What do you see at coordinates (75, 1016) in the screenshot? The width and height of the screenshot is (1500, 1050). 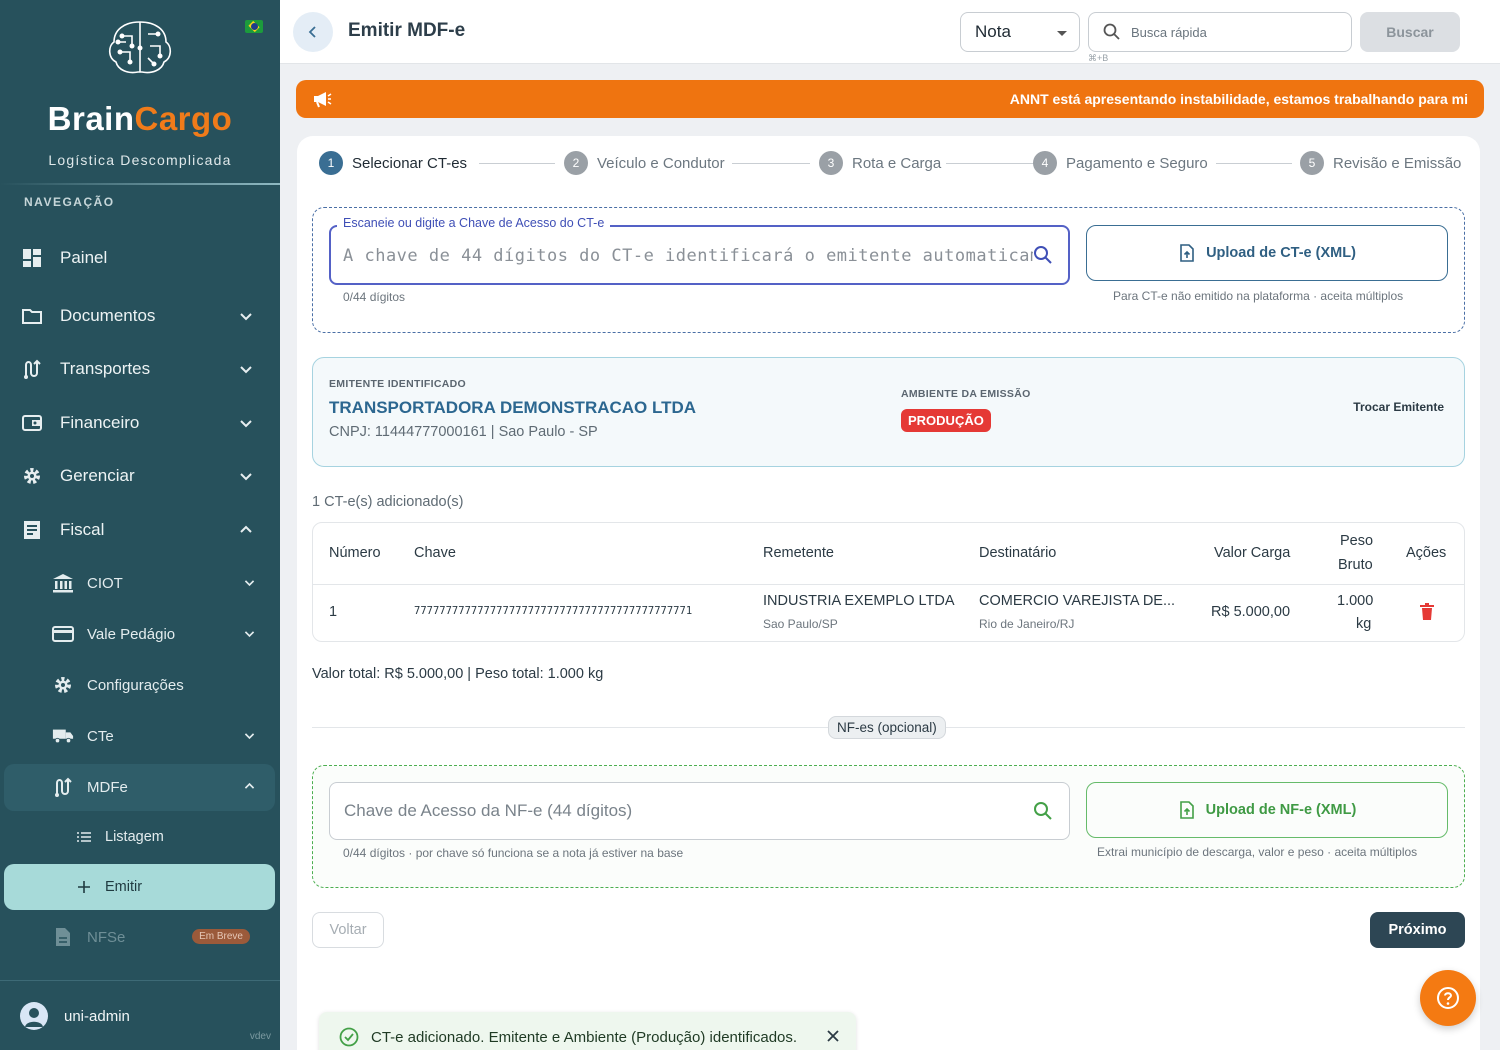 I see `user-menu: uni-admin` at bounding box center [75, 1016].